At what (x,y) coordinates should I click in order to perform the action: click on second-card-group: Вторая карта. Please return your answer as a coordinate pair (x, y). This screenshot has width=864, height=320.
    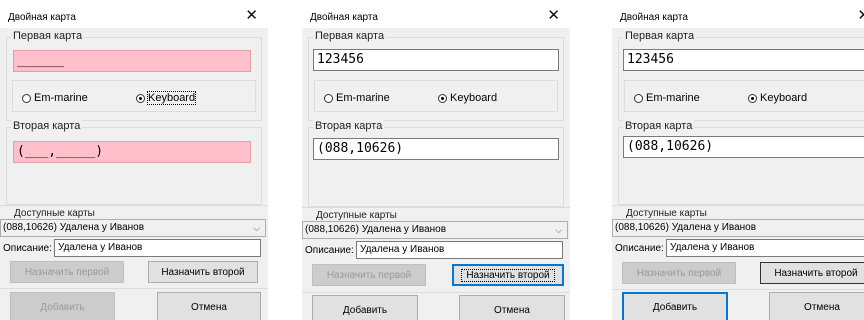
    Looking at the image, I should click on (134, 162).